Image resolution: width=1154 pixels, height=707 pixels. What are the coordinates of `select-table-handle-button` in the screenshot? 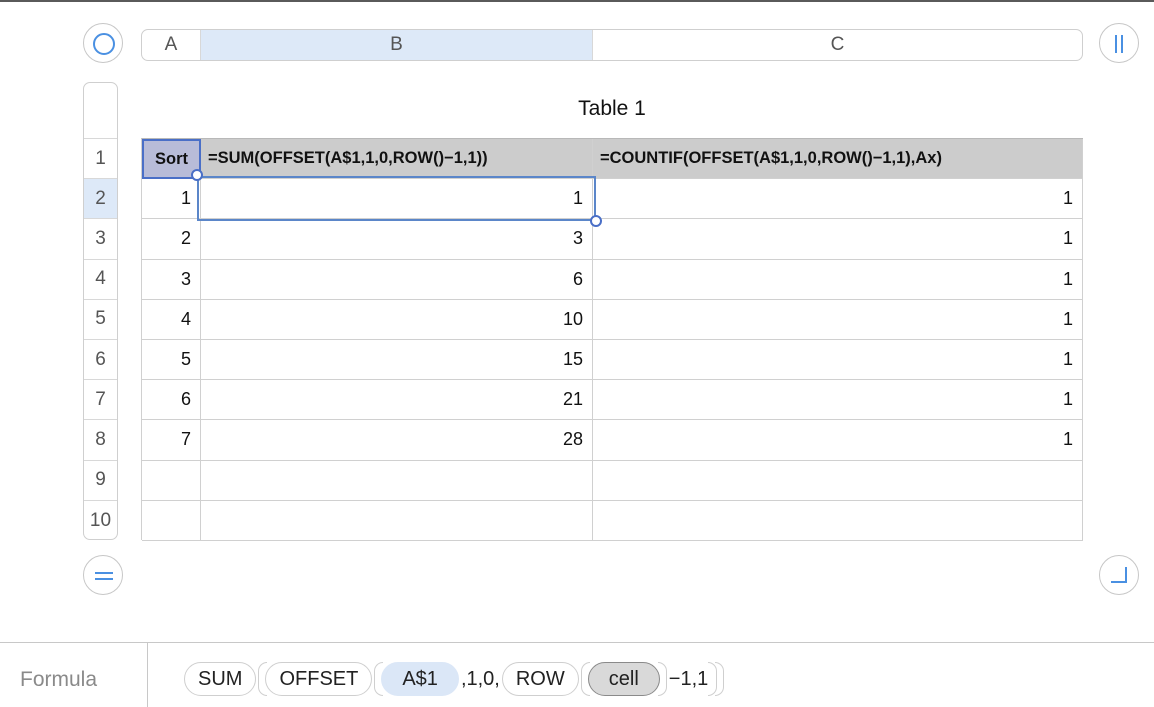 It's located at (103, 43).